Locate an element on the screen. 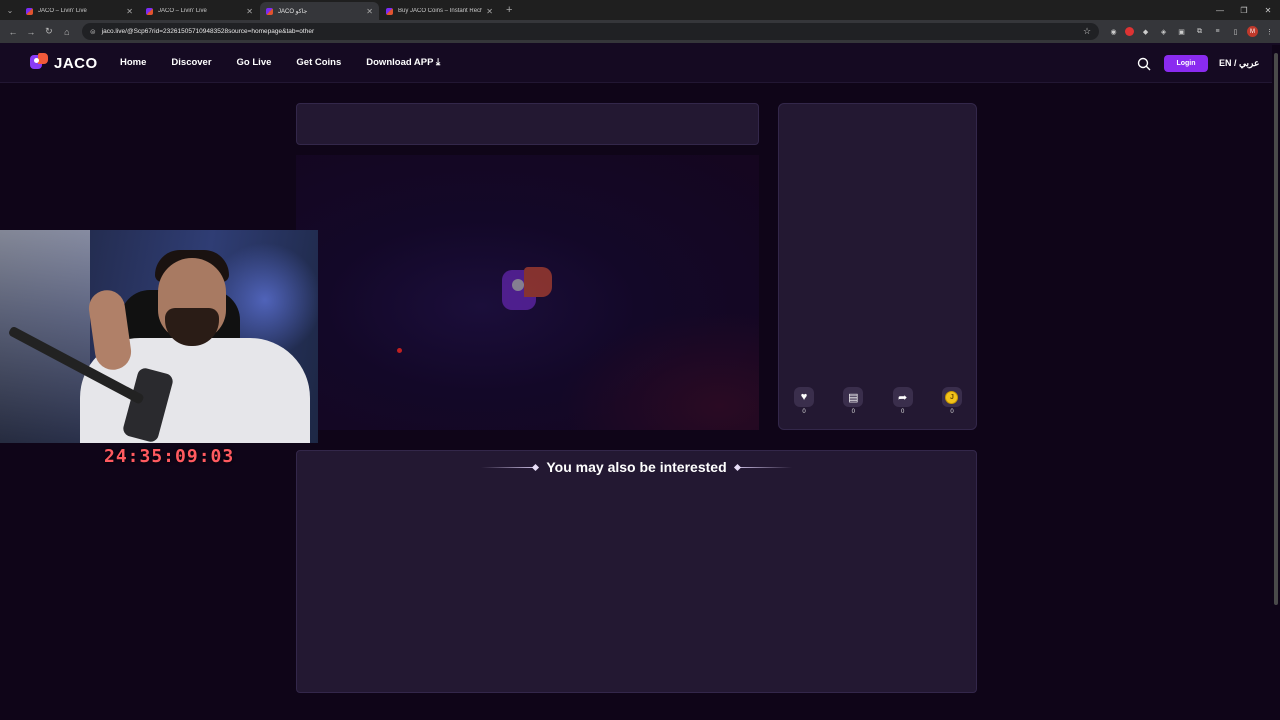 The image size is (1280, 720). tab-search-icon: ⌄ is located at coordinates (10, 10).